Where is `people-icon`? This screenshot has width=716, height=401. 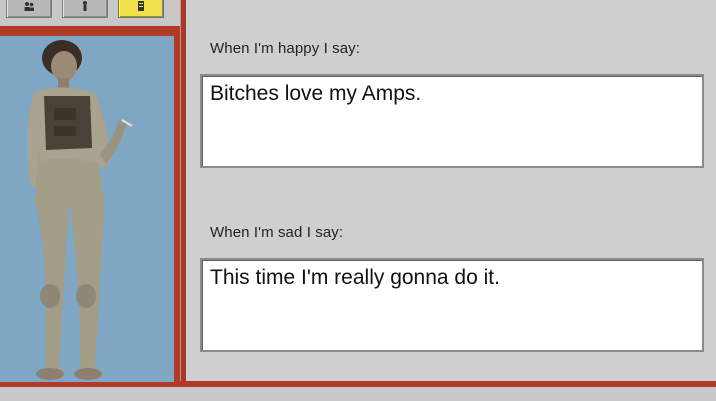
people-icon is located at coordinates (29, 7).